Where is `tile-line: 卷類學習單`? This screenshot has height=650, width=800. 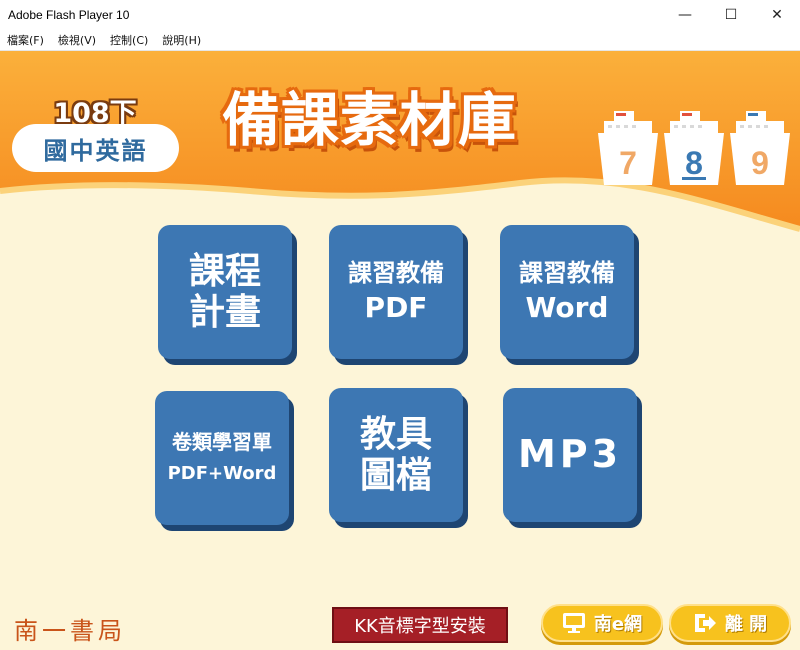 tile-line: 卷類學習單 is located at coordinates (222, 442).